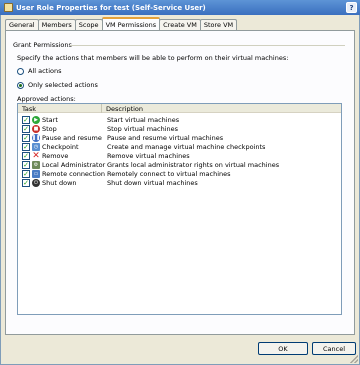 Image resolution: width=360 pixels, height=365 pixels. Describe the element at coordinates (143, 129) in the screenshot. I see `task-description: Stop virtual machines` at that location.